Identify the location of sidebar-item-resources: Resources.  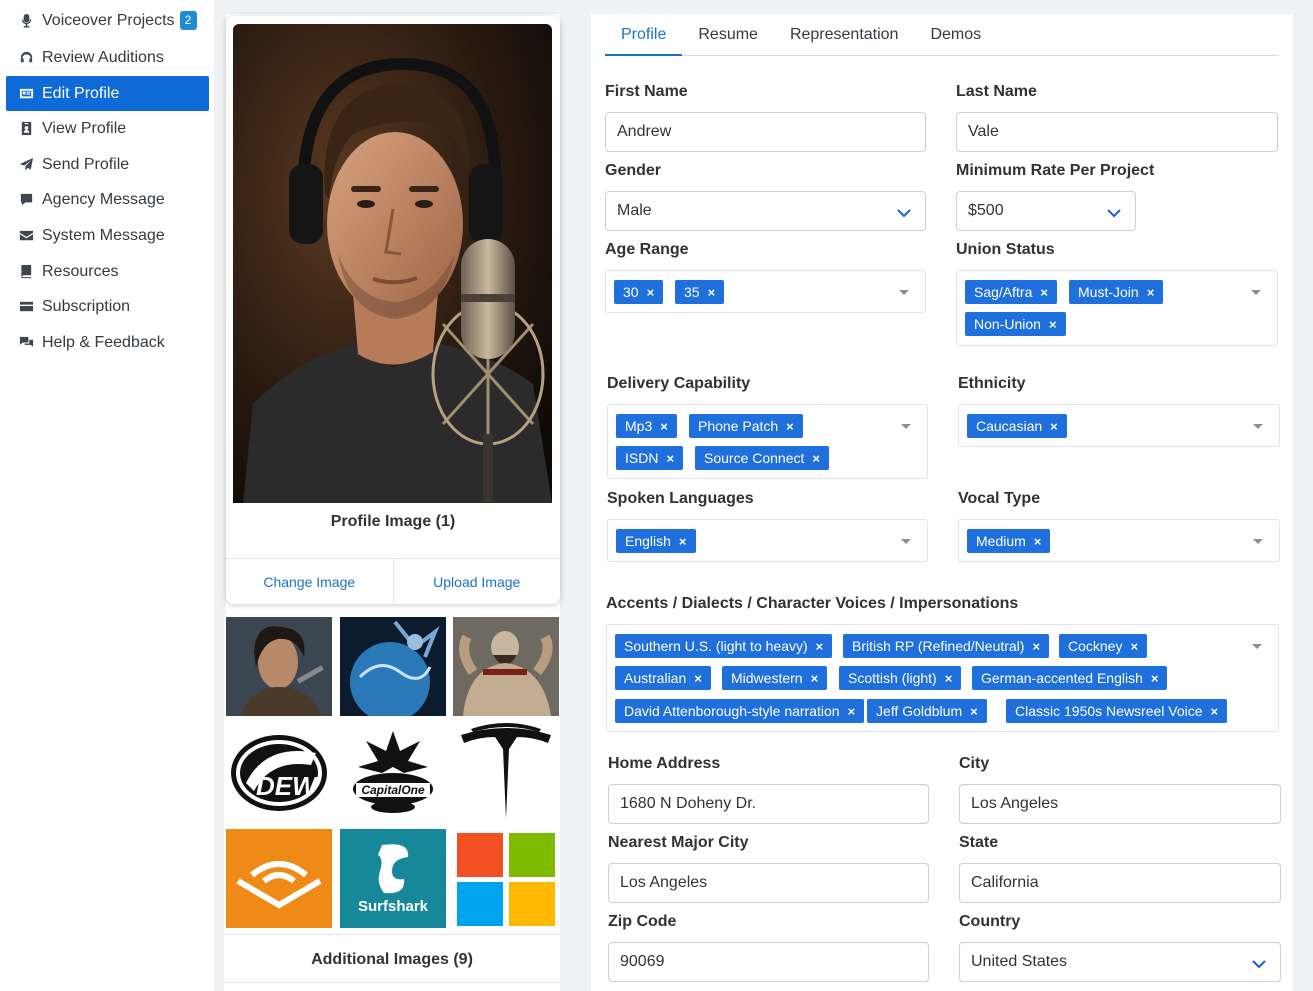
(107, 271).